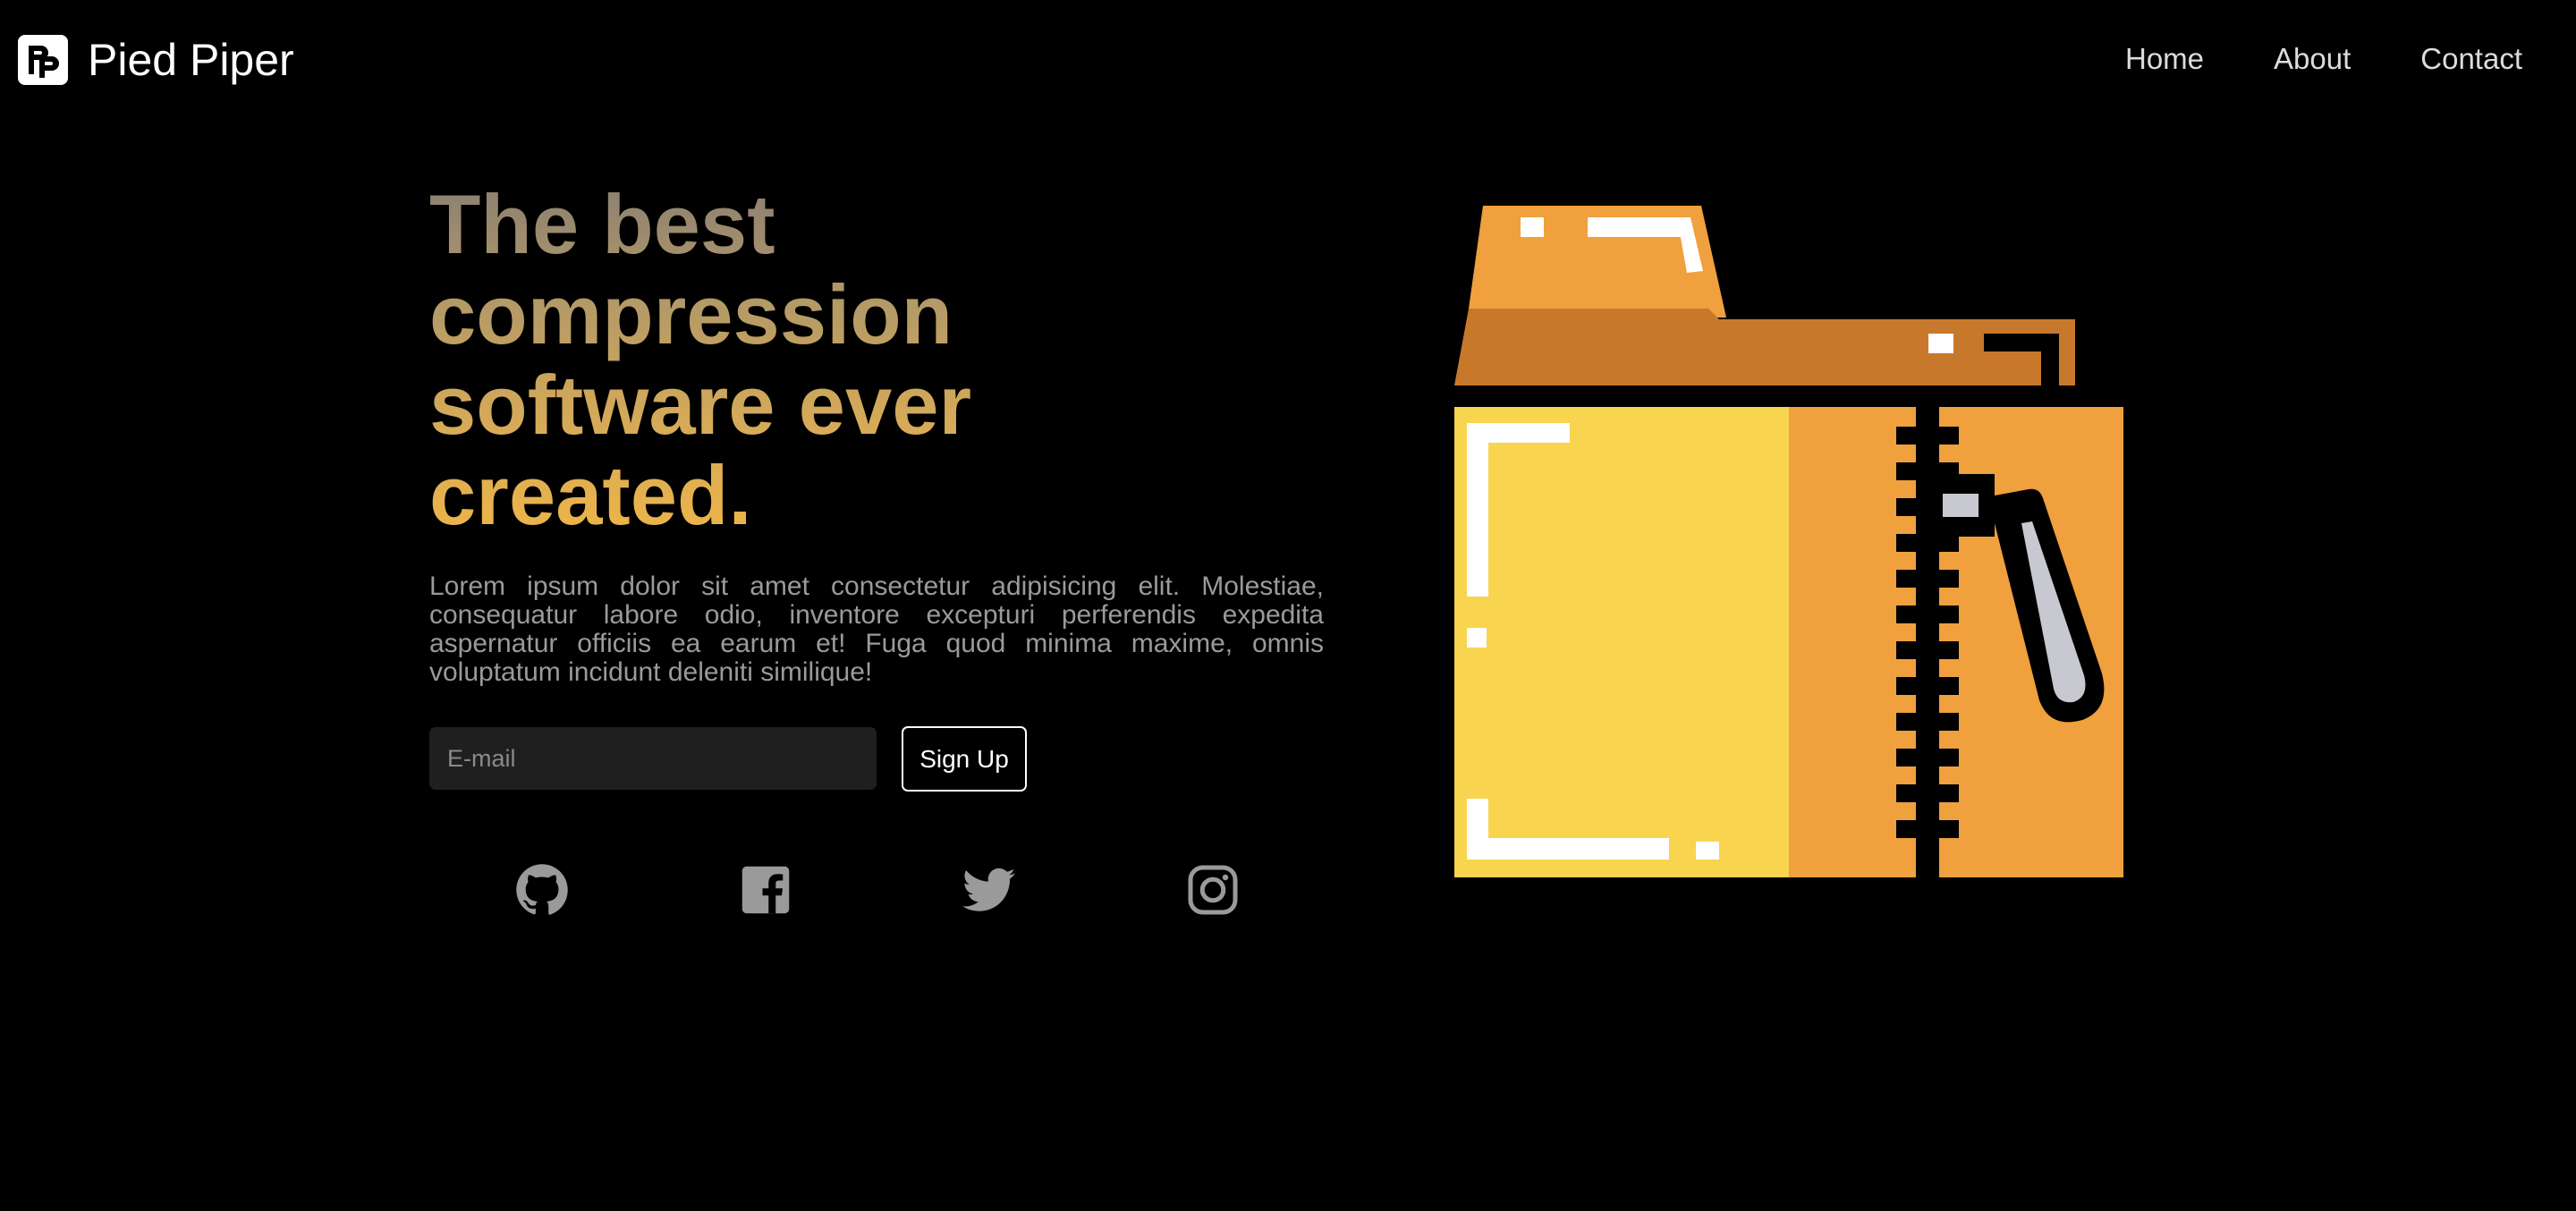 Image resolution: width=2576 pixels, height=1211 pixels. I want to click on facebook-link, so click(765, 890).